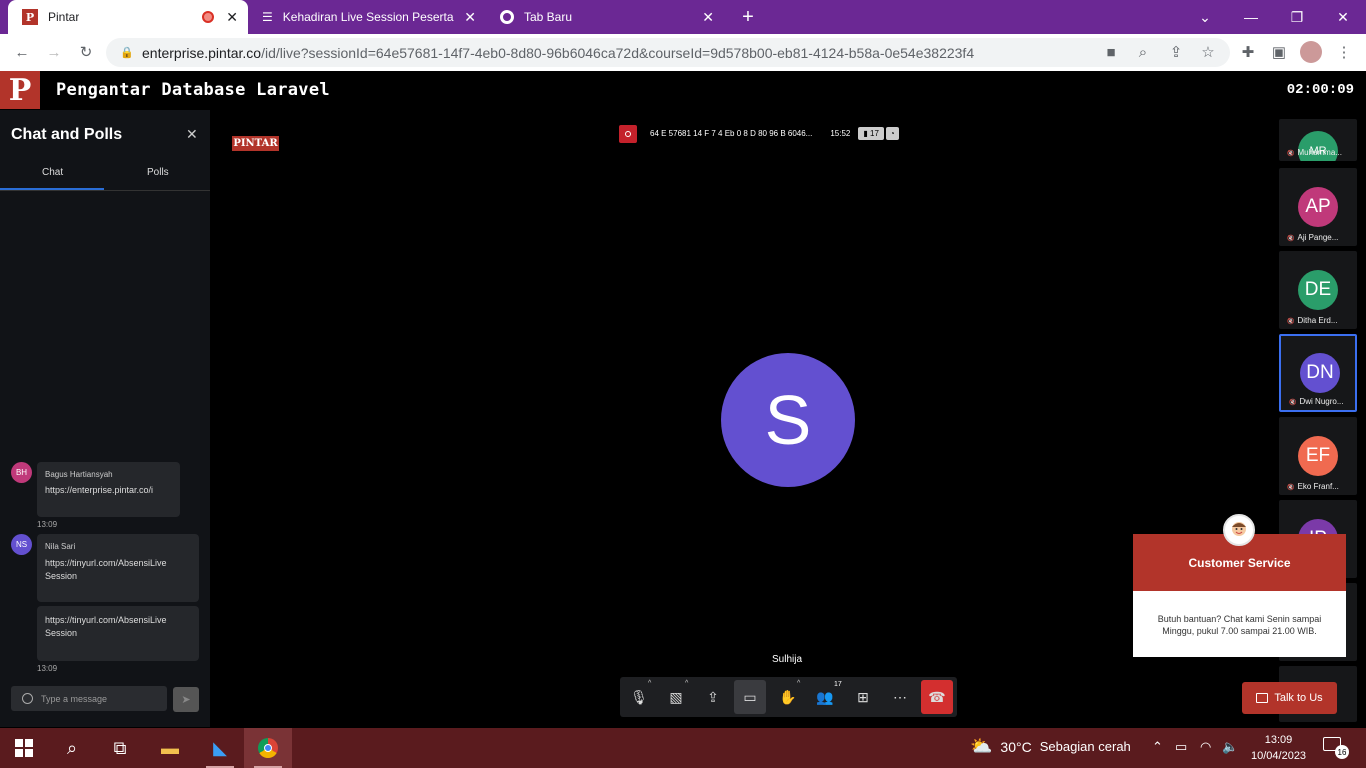  I want to click on share-screen-icon: ⇪, so click(713, 697).